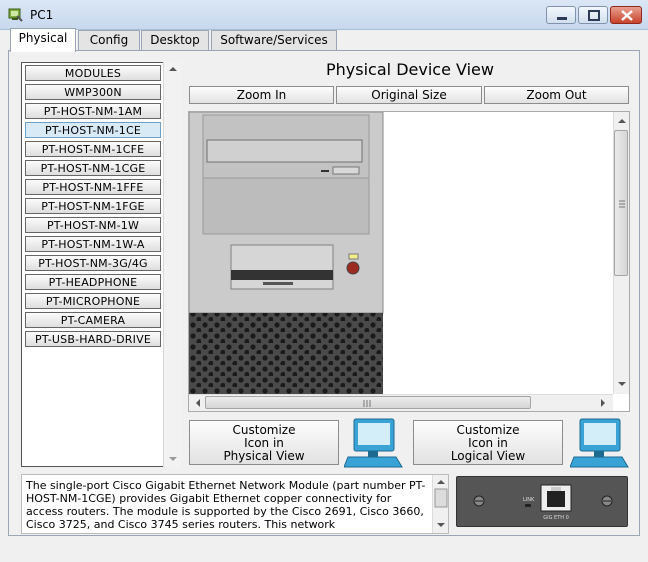 The image size is (648, 562). I want to click on tab-desktop: Desktop, so click(175, 40).